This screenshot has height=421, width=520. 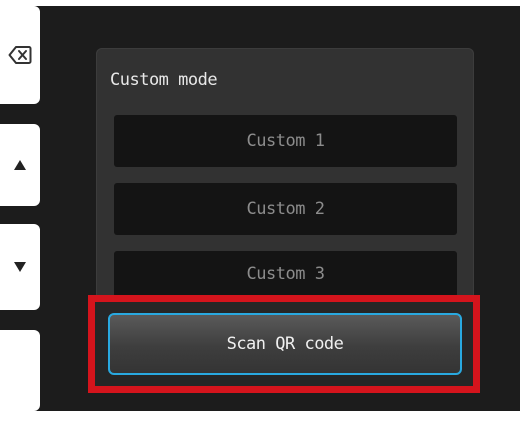 What do you see at coordinates (285, 344) in the screenshot?
I see `scan-qr-code-button: Scan QR code` at bounding box center [285, 344].